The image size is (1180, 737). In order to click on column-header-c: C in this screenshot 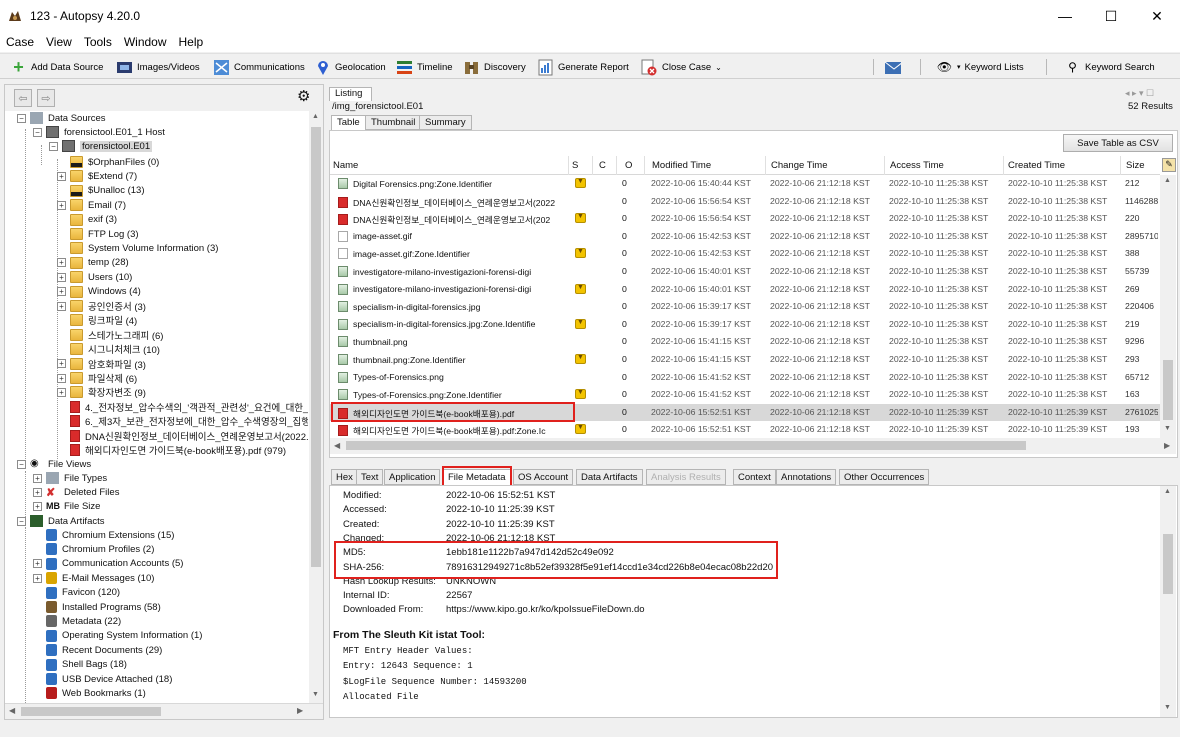, I will do `click(602, 165)`.